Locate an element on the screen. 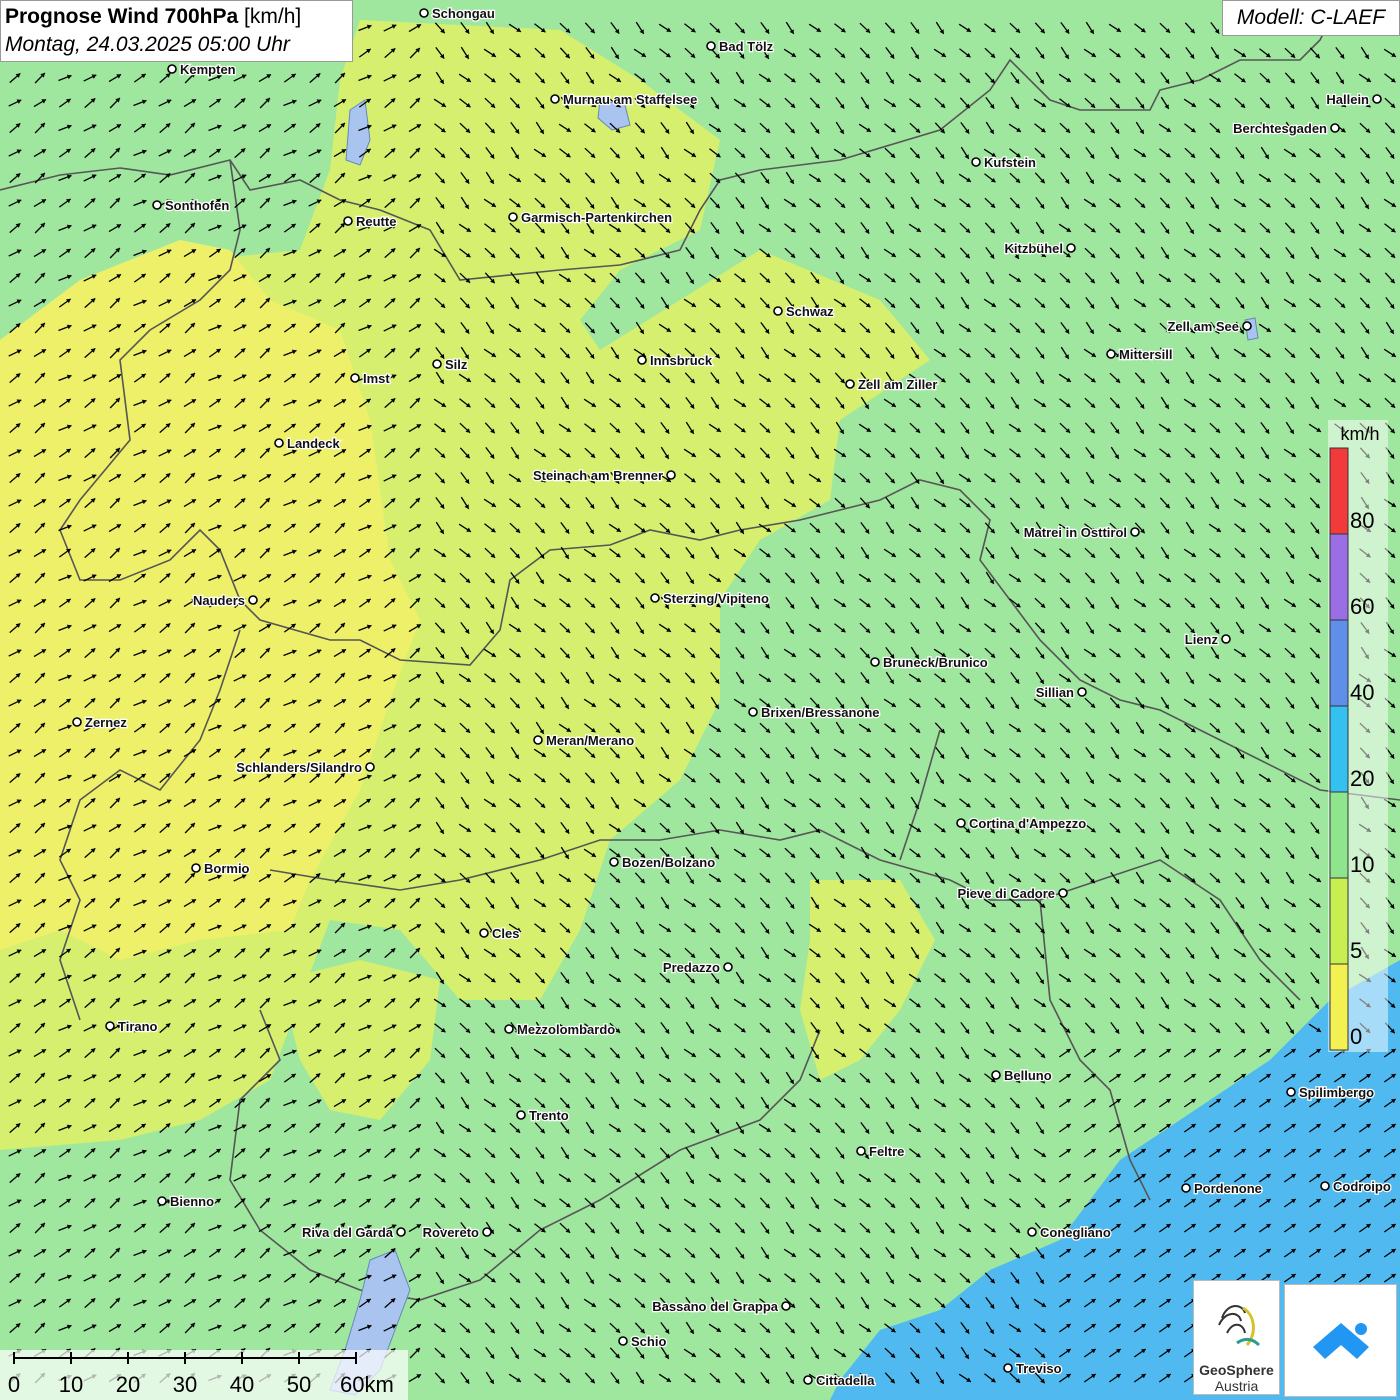  city-label: Kitzbühel is located at coordinates (1034, 248).